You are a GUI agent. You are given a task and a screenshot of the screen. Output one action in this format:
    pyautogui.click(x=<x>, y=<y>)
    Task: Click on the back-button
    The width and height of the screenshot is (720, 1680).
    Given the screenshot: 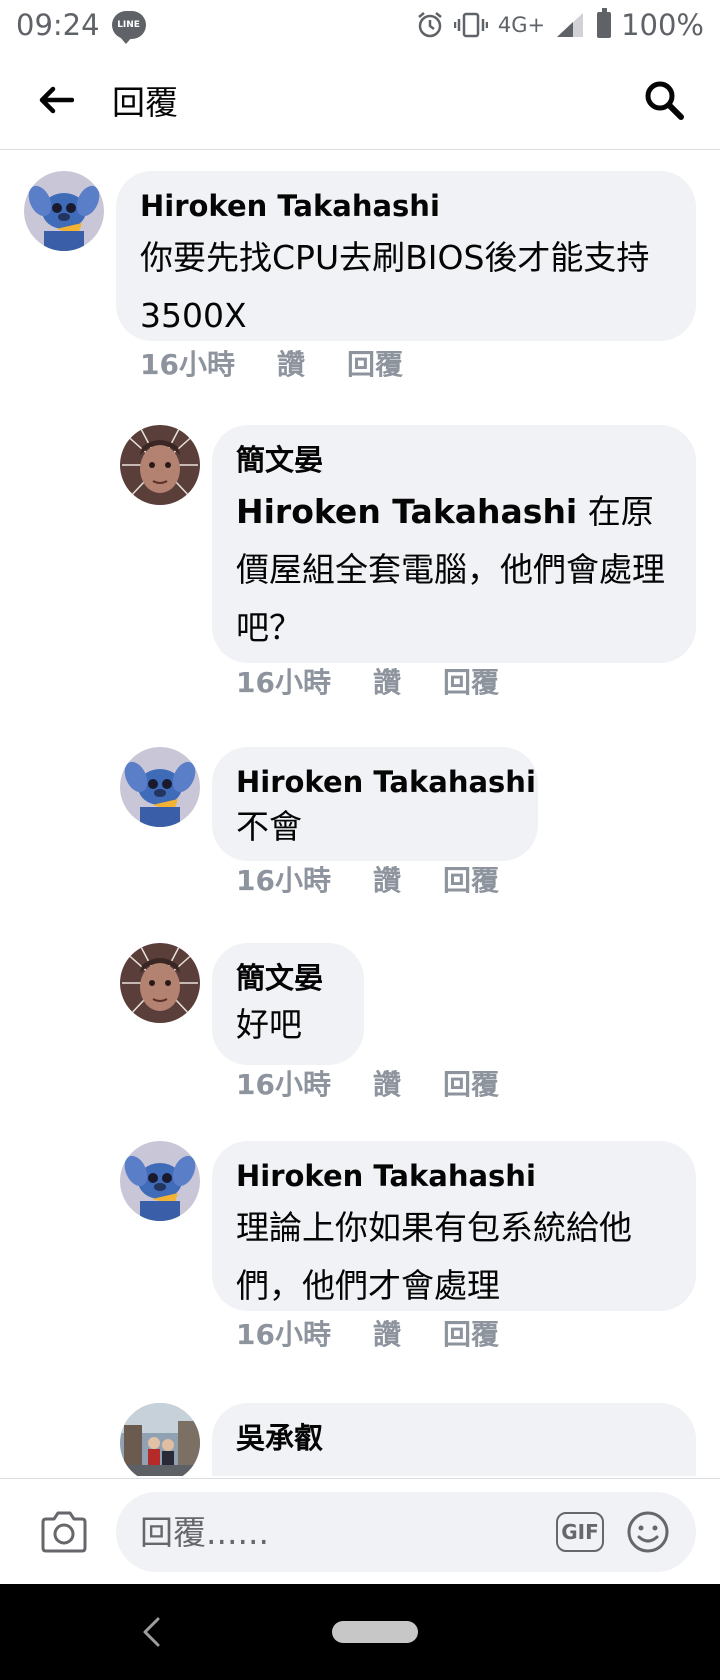 What is the action you would take?
    pyautogui.click(x=56, y=100)
    